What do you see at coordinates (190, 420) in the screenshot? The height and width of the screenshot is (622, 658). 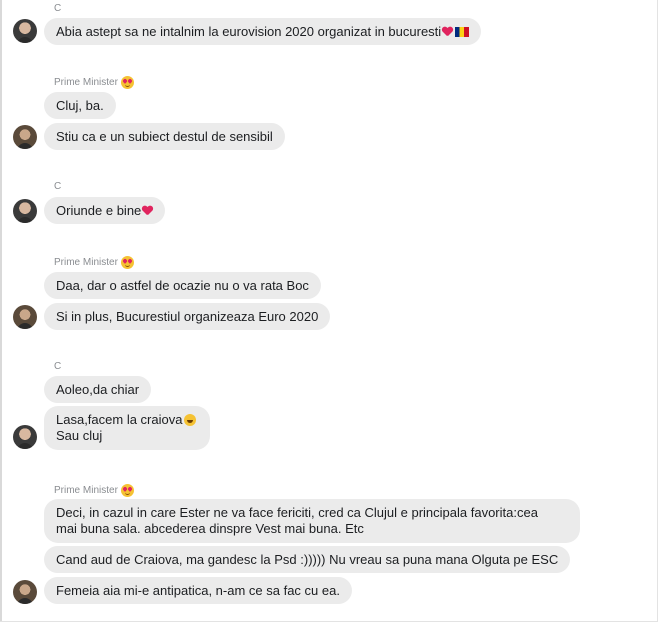 I see `grinning-emoji-icon` at bounding box center [190, 420].